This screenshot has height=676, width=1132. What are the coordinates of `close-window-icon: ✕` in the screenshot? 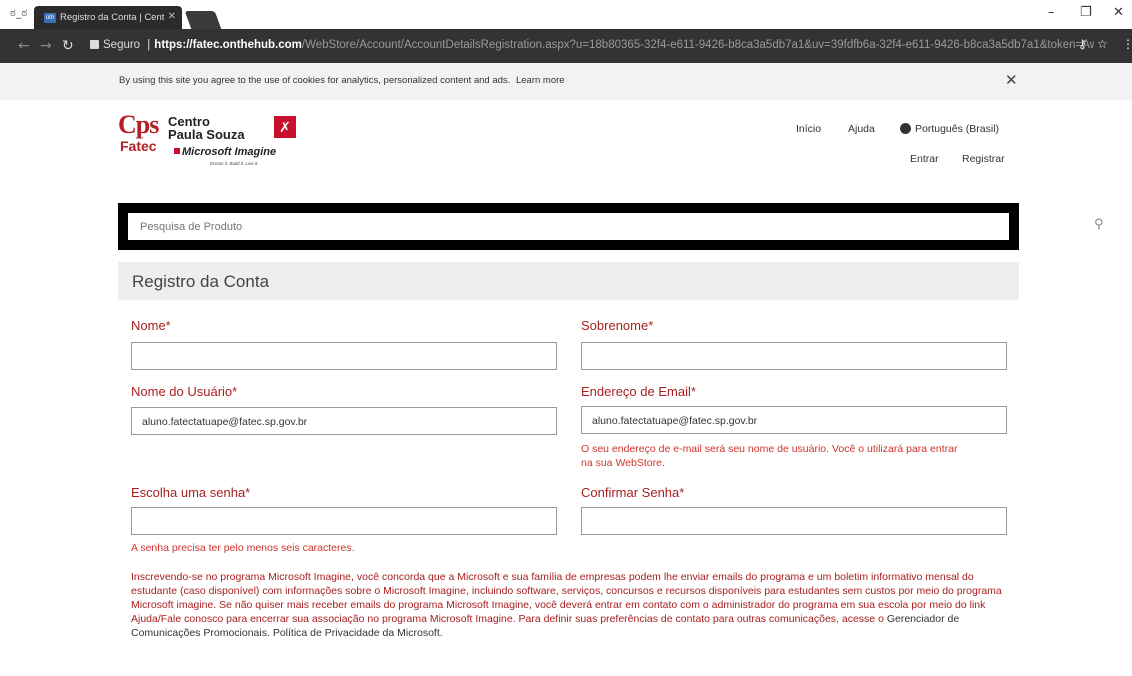 It's located at (1118, 12).